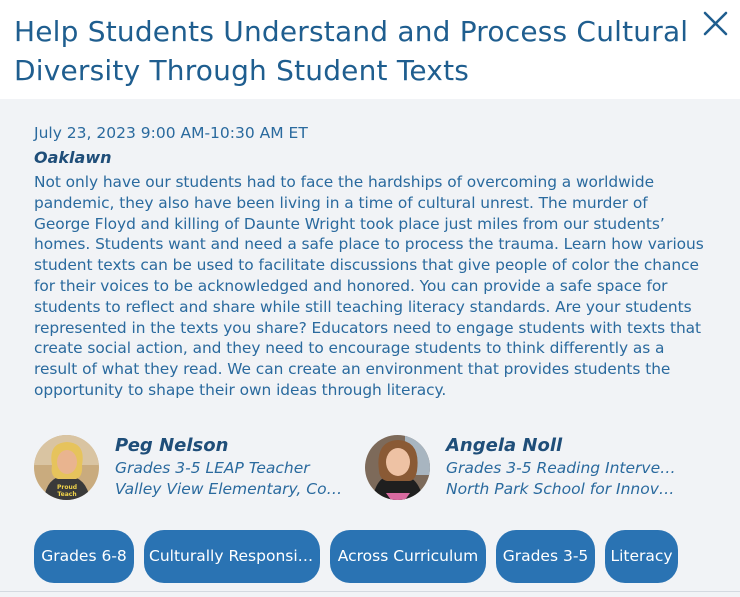  Describe the element at coordinates (641, 556) in the screenshot. I see `tag-literacy: Literacy` at that location.